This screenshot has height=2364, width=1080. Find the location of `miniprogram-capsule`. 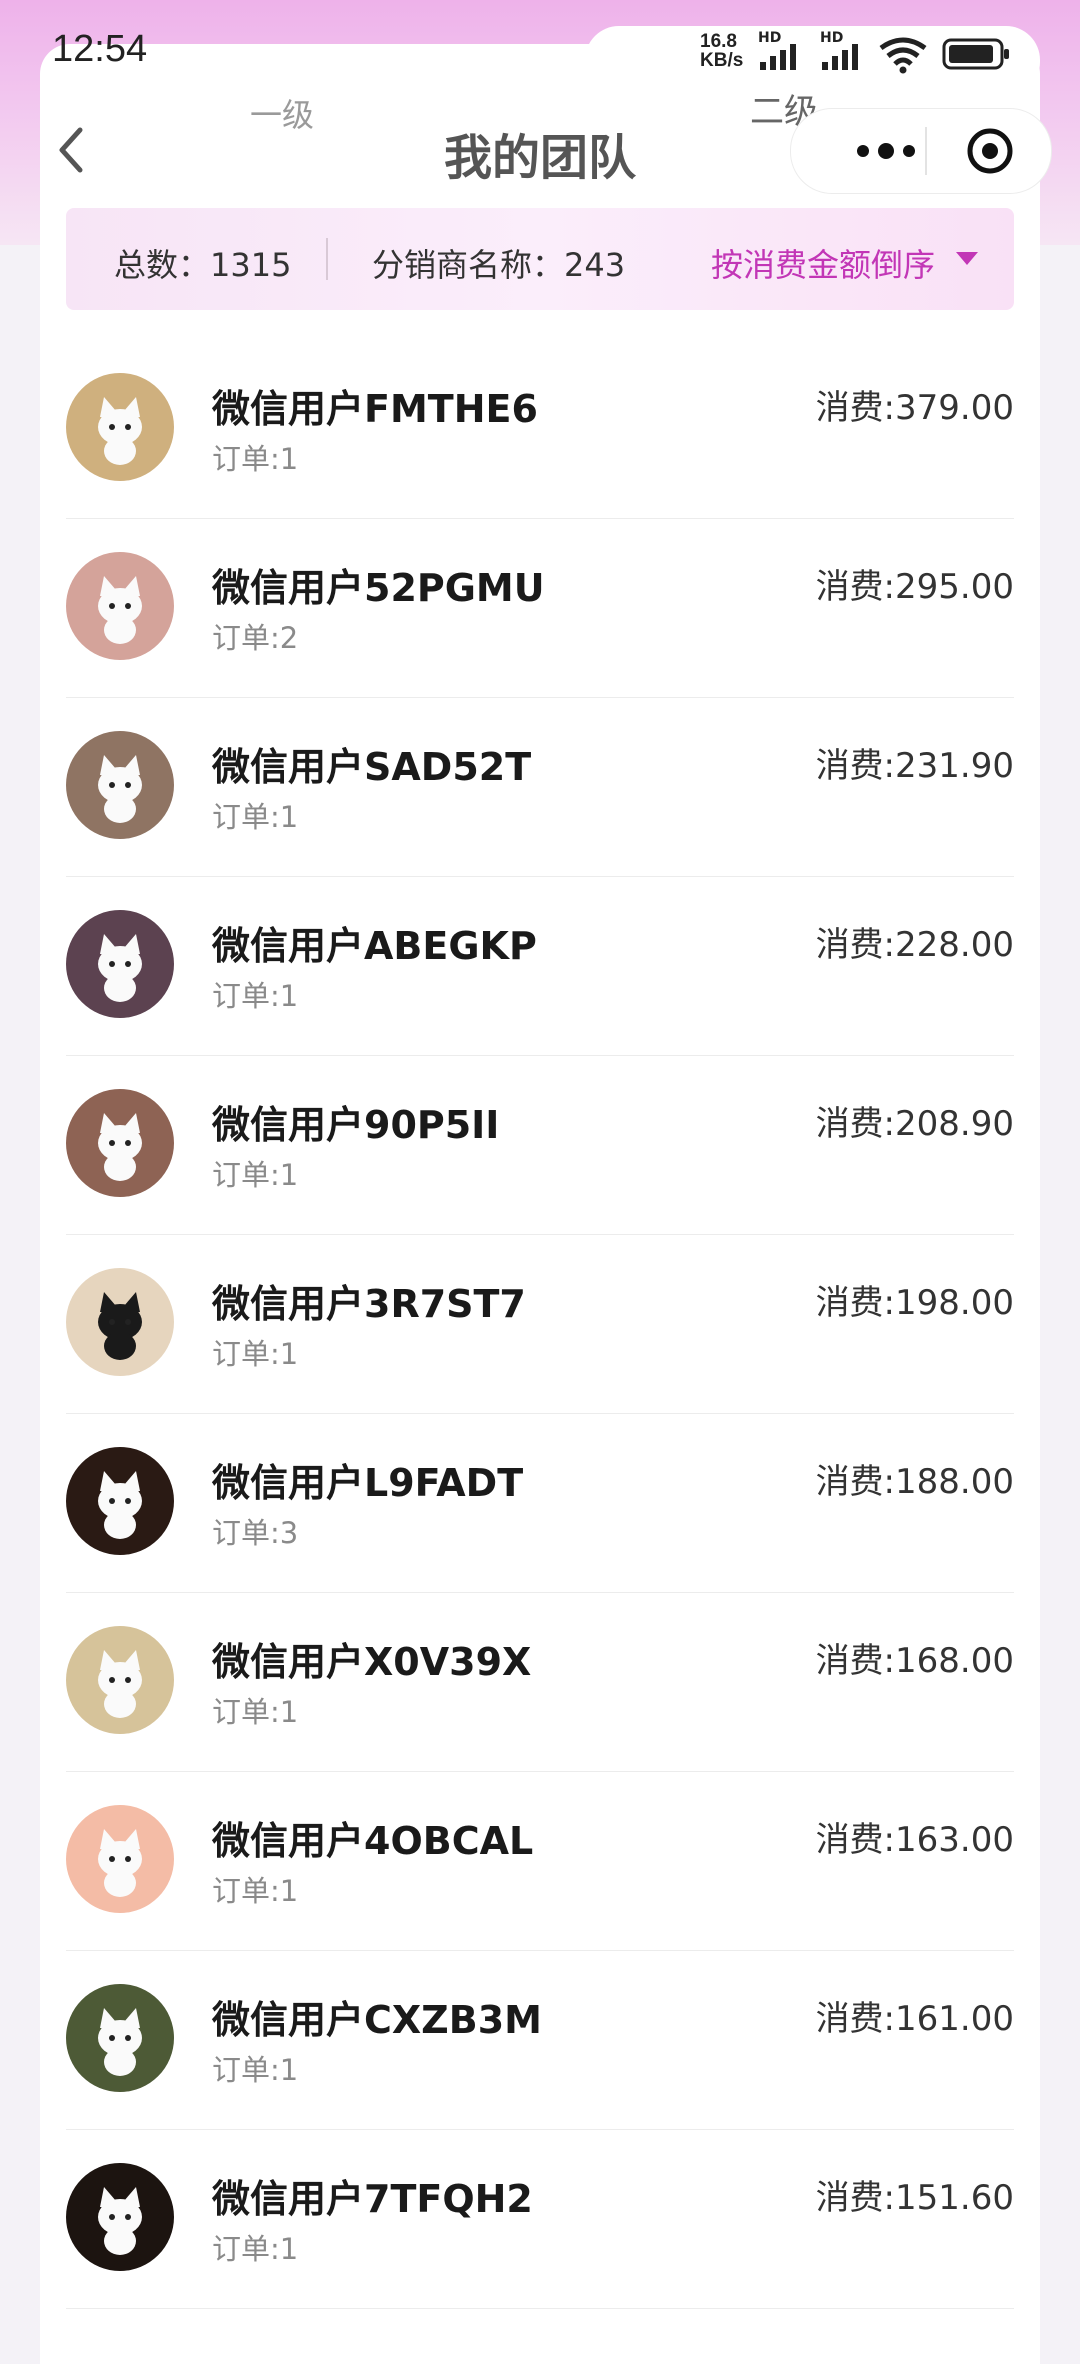

miniprogram-capsule is located at coordinates (921, 151).